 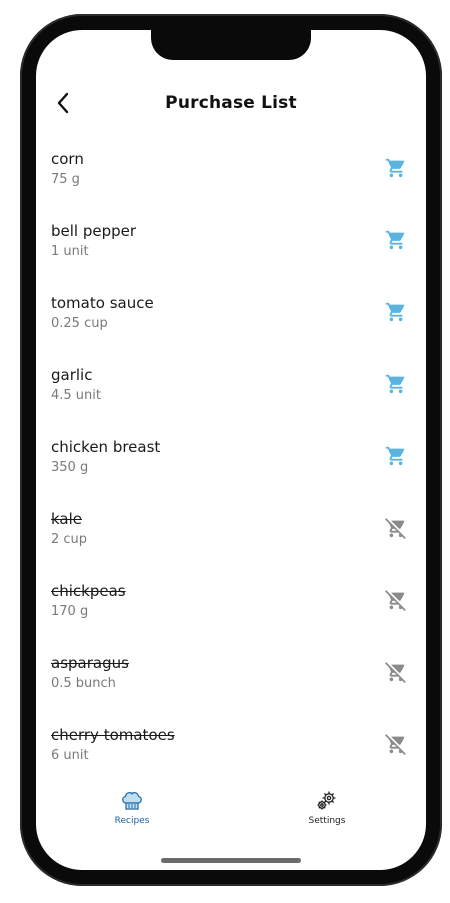 I want to click on item-quantity: 75 g, so click(x=65, y=179).